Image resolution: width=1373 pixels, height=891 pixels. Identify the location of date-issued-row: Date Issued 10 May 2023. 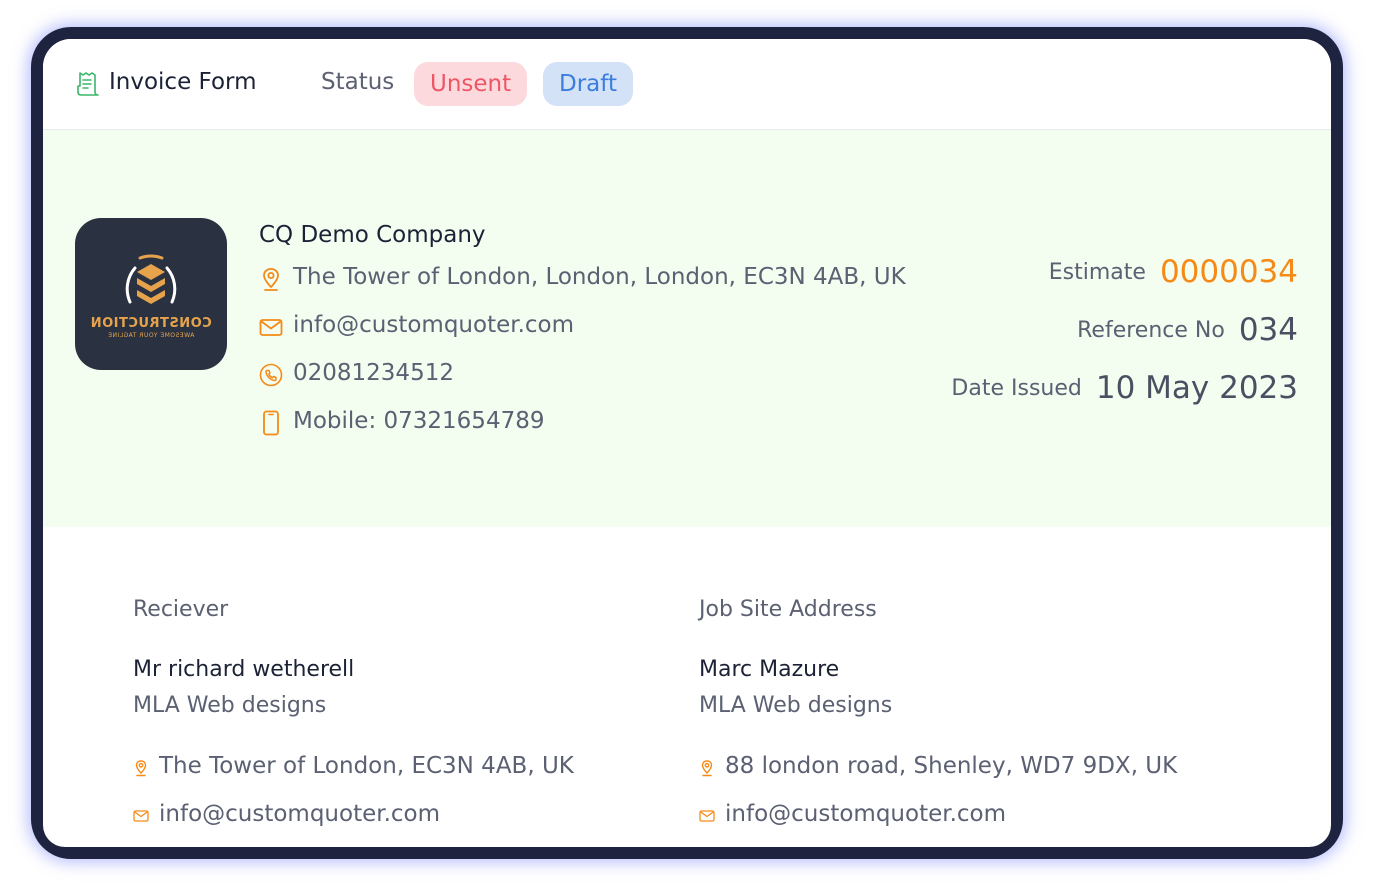
(1124, 388).